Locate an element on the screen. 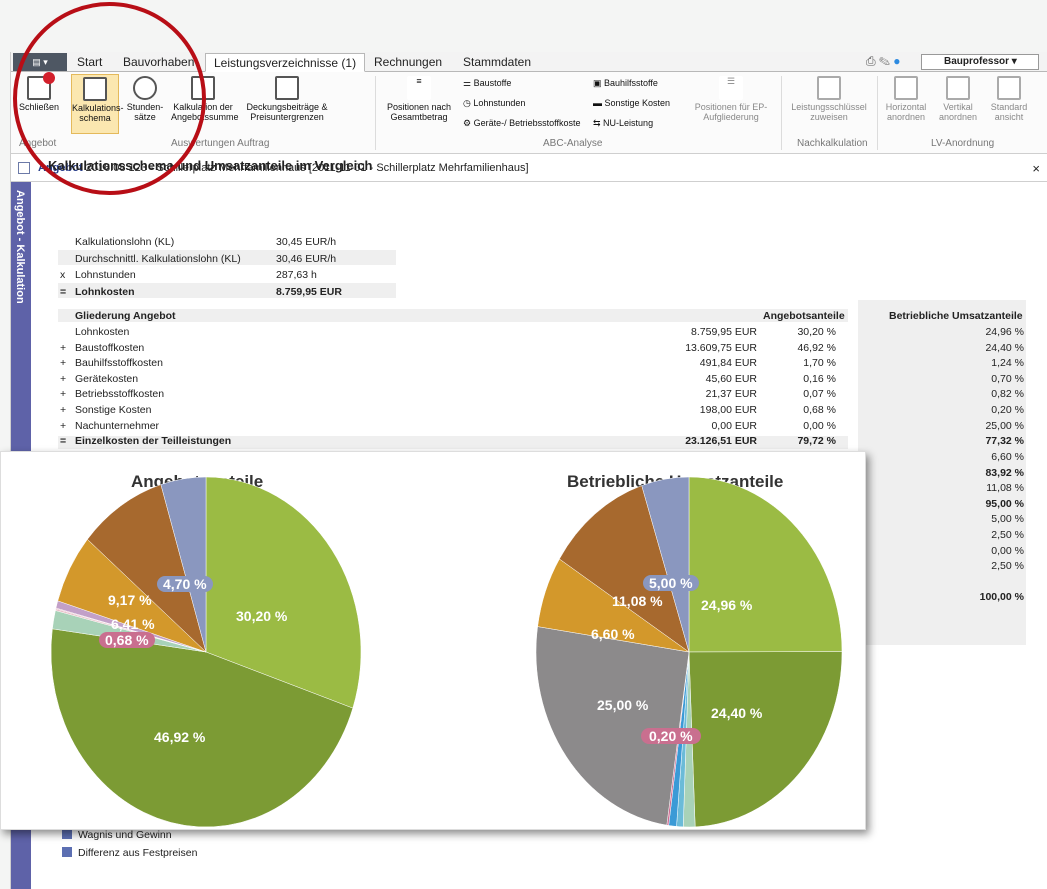 The image size is (1047, 889). table-share: 79,72 % is located at coordinates (816, 441).